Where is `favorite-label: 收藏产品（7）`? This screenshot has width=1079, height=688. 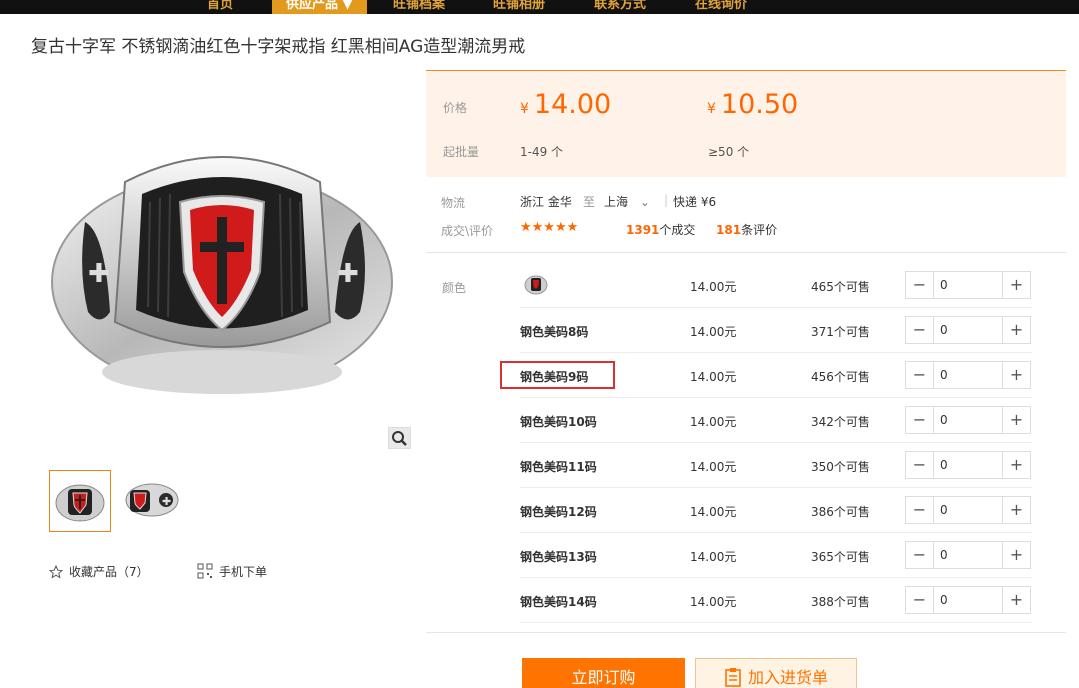 favorite-label: 收藏产品（7） is located at coordinates (109, 572).